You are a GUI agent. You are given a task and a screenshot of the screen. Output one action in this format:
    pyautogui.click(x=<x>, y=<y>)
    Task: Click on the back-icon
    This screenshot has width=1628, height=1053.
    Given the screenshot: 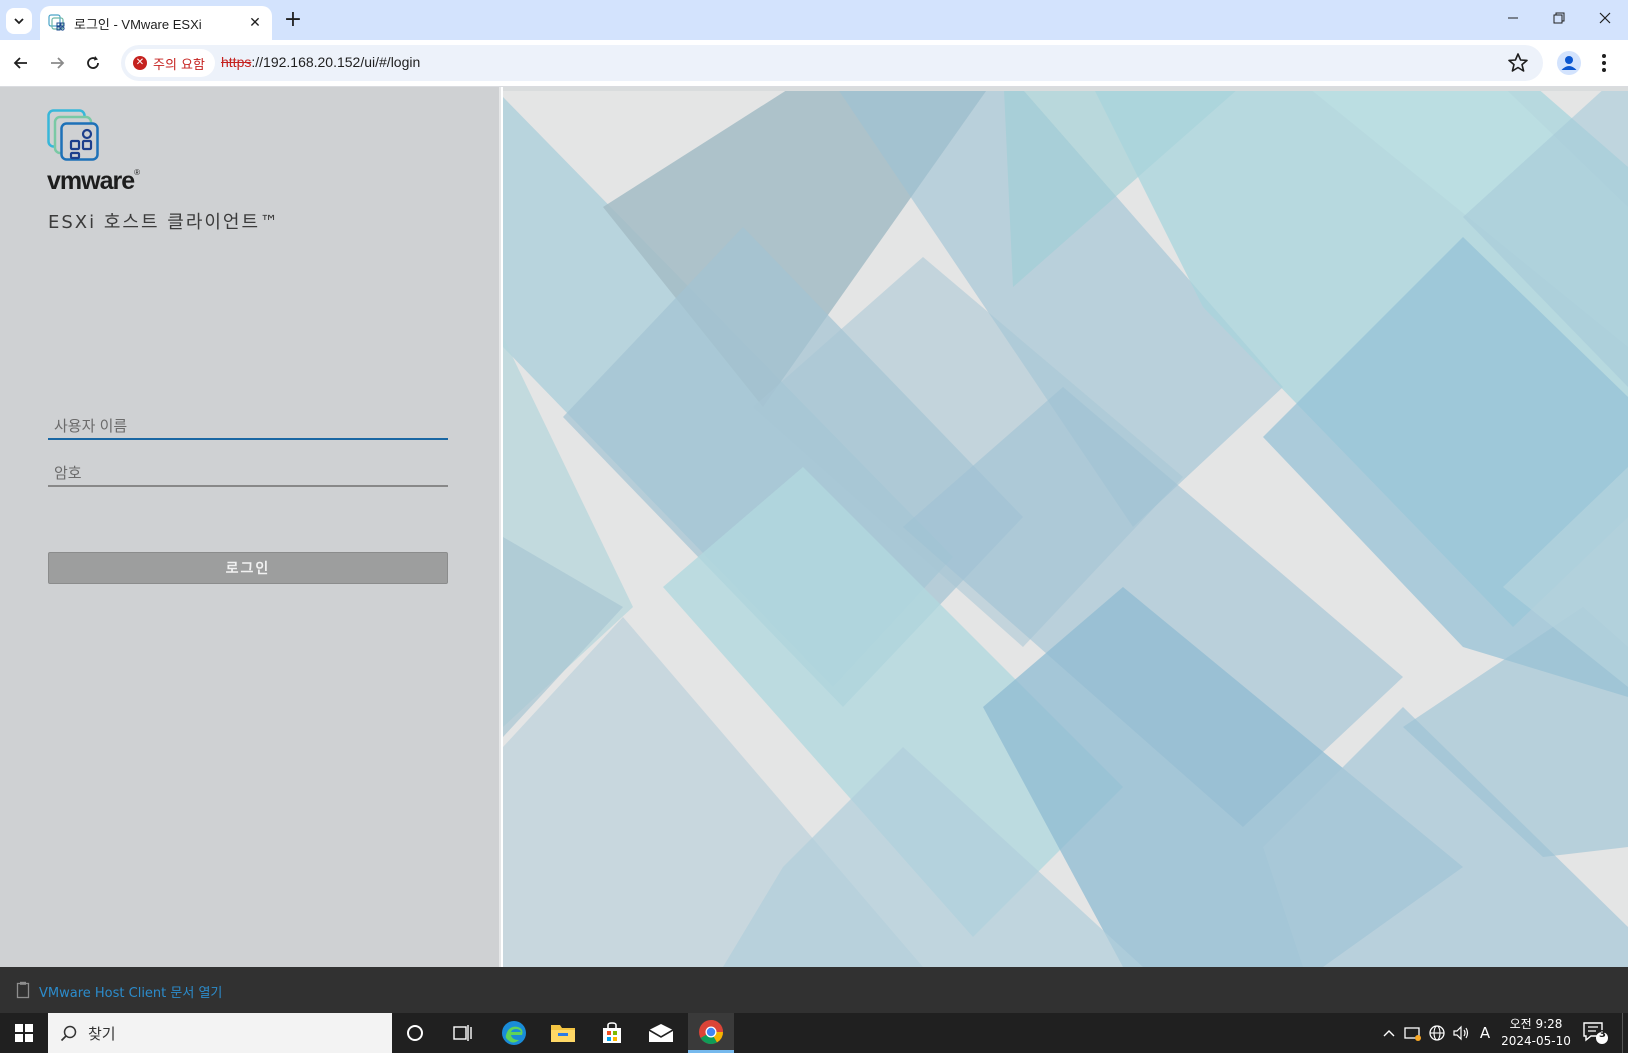 What is the action you would take?
    pyautogui.click(x=21, y=63)
    